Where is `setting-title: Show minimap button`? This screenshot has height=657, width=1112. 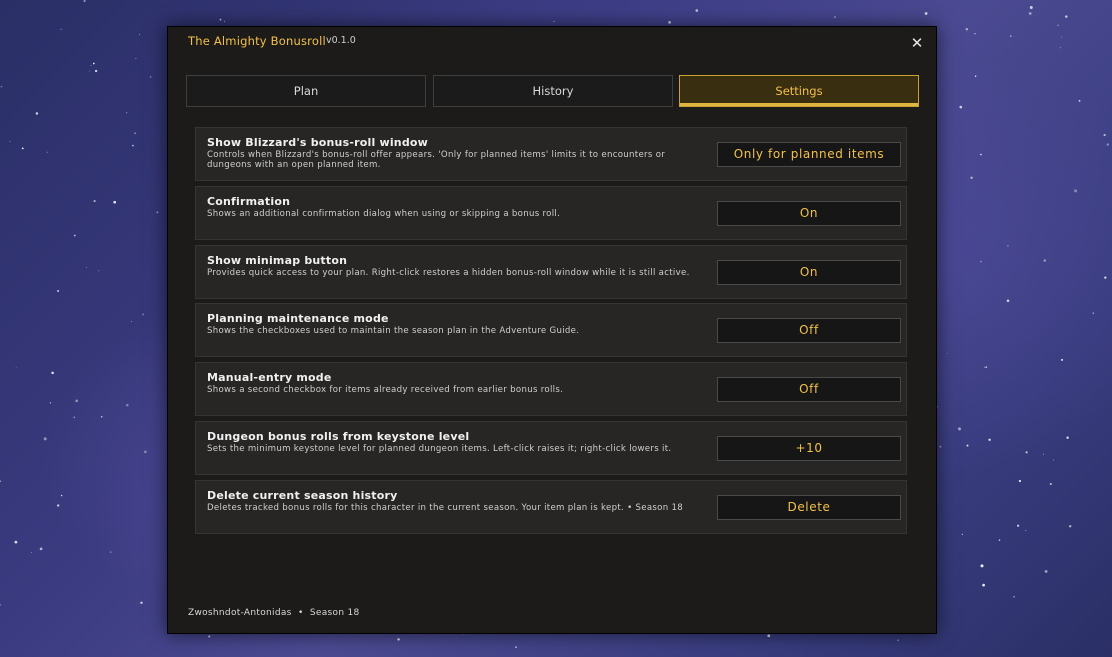 setting-title: Show minimap button is located at coordinates (277, 260).